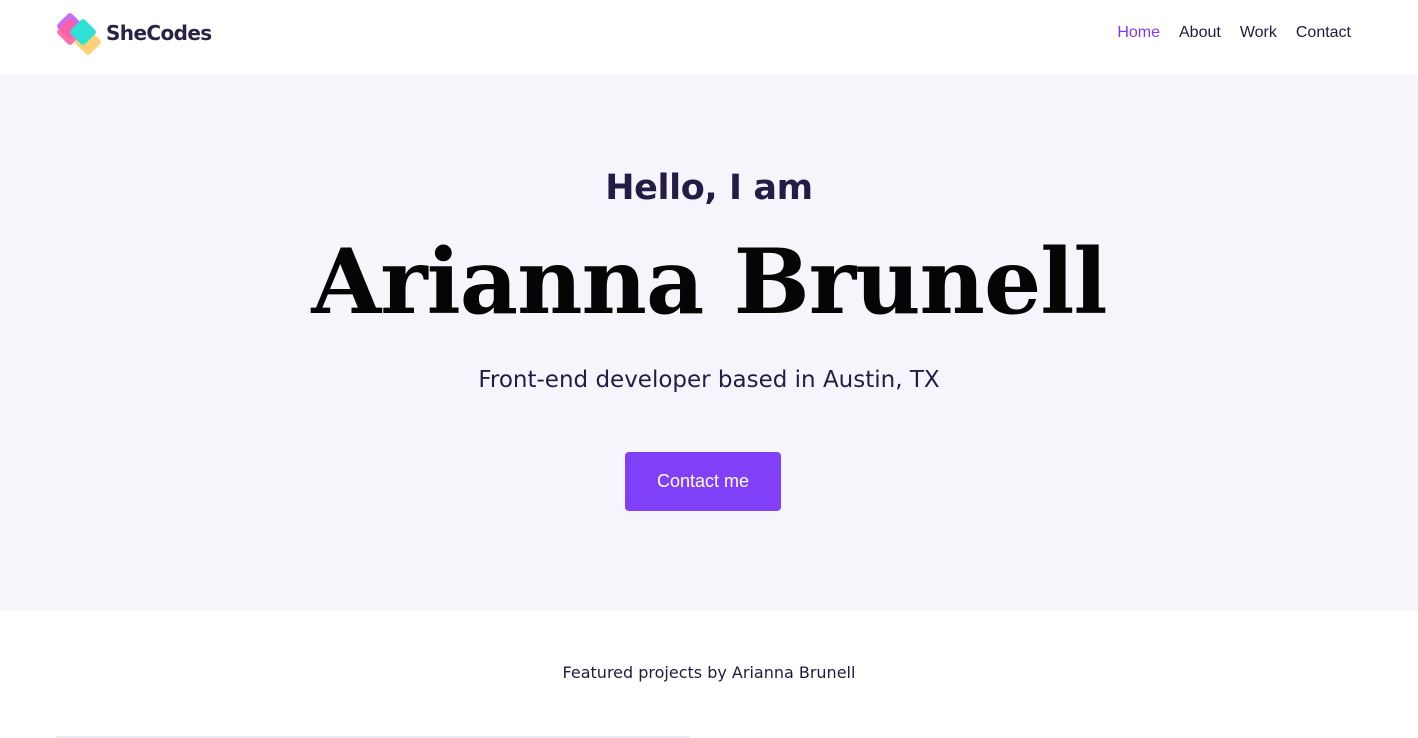 This screenshot has height=738, width=1418. I want to click on nav-link-home: Home, so click(1138, 33).